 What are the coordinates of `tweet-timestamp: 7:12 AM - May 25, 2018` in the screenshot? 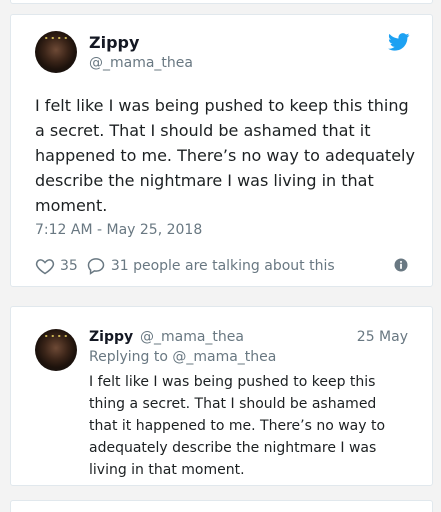 It's located at (118, 230).